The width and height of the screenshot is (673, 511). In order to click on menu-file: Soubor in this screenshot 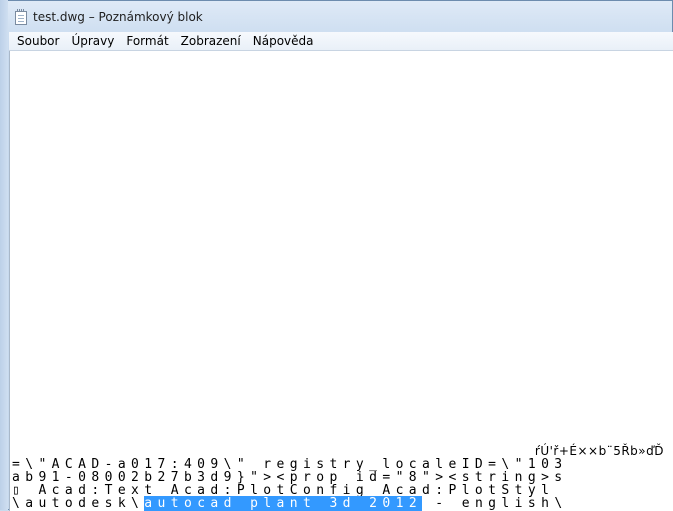, I will do `click(38, 41)`.